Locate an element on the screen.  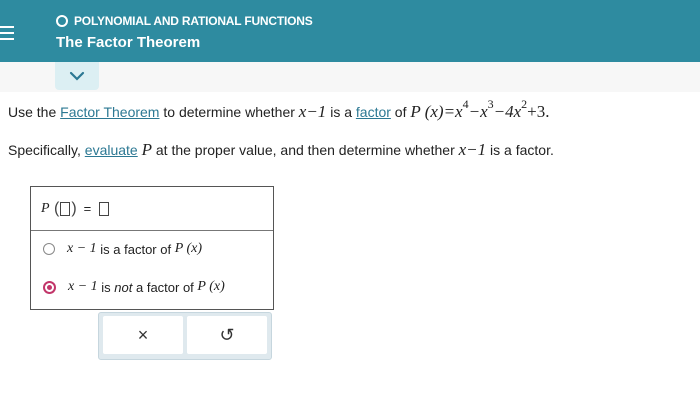
polynomial-expression: P (x)=x4−x3−4x2+3. is located at coordinates (480, 109).